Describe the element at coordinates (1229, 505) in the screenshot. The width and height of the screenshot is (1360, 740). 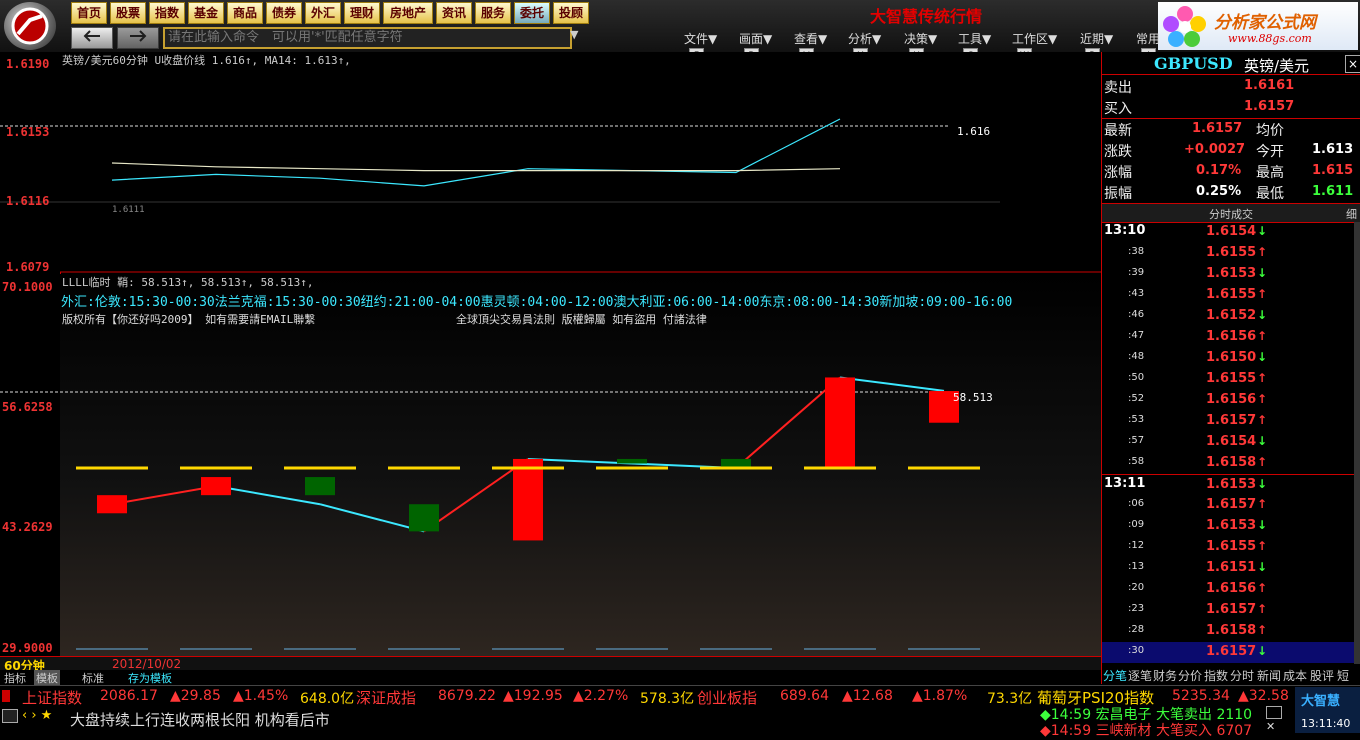
I see `tick-row: :06 1.6157 ↑` at that location.